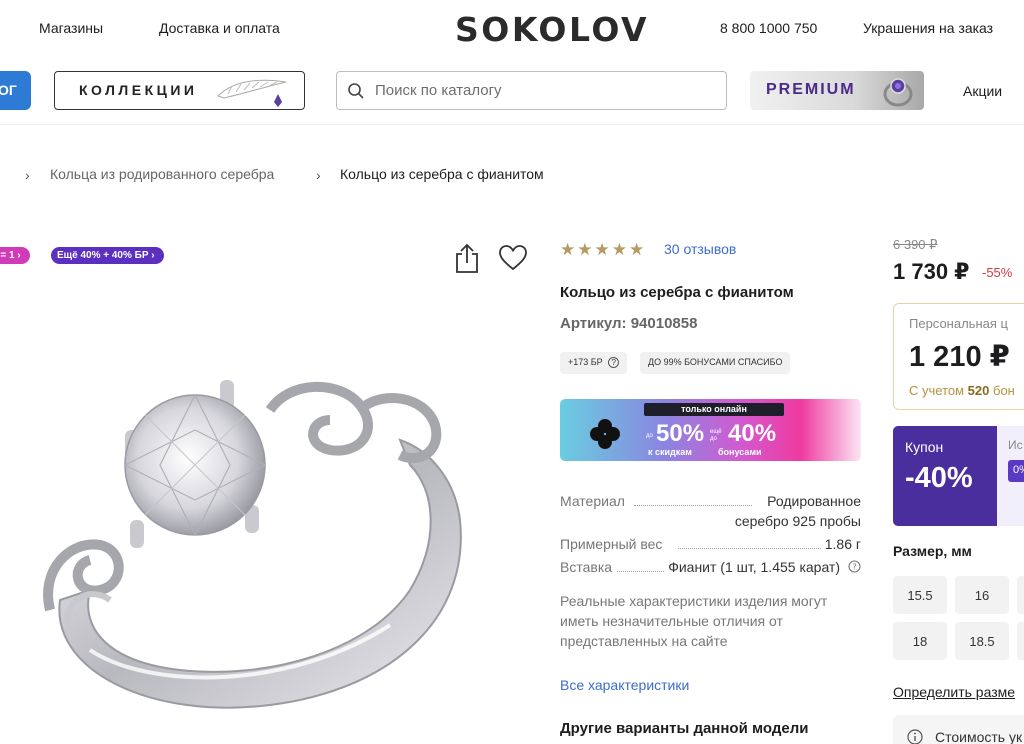  Describe the element at coordinates (138, 90) in the screenshot. I see `collections-label: КОЛЛЕКЦИИ` at that location.